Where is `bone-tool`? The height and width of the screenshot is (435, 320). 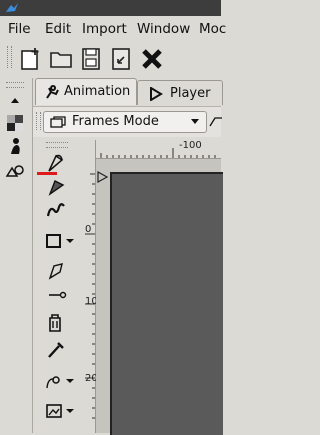 bone-tool is located at coordinates (56, 295).